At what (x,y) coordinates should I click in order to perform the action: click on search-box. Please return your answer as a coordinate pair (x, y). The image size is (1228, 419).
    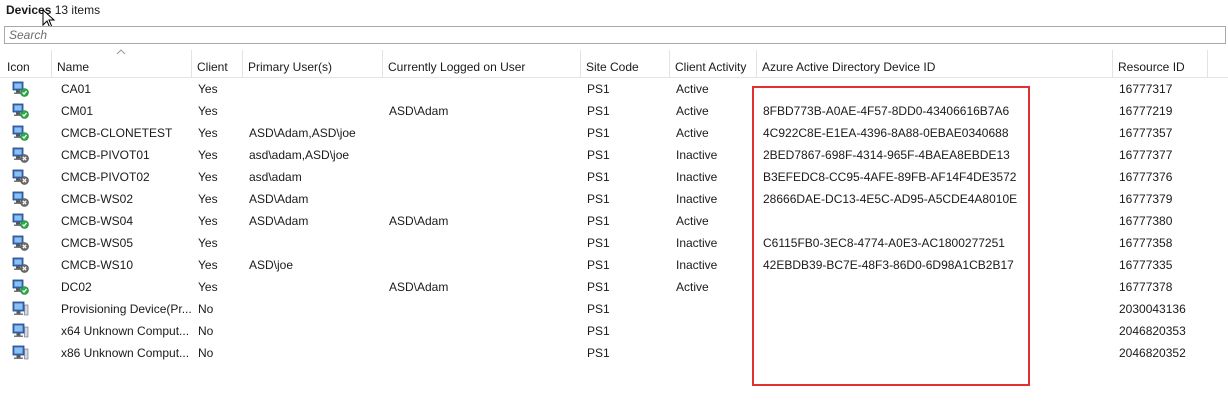
    Looking at the image, I should click on (615, 35).